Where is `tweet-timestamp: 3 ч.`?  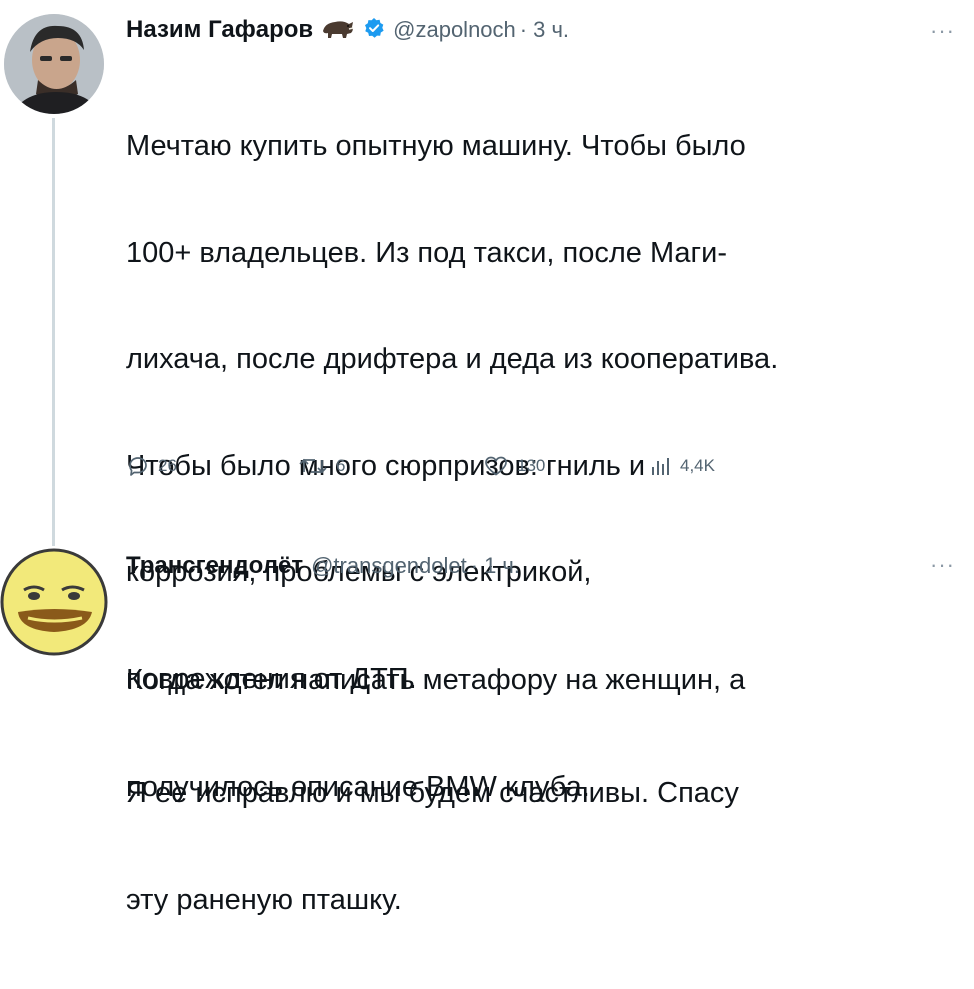 tweet-timestamp: 3 ч. is located at coordinates (551, 30).